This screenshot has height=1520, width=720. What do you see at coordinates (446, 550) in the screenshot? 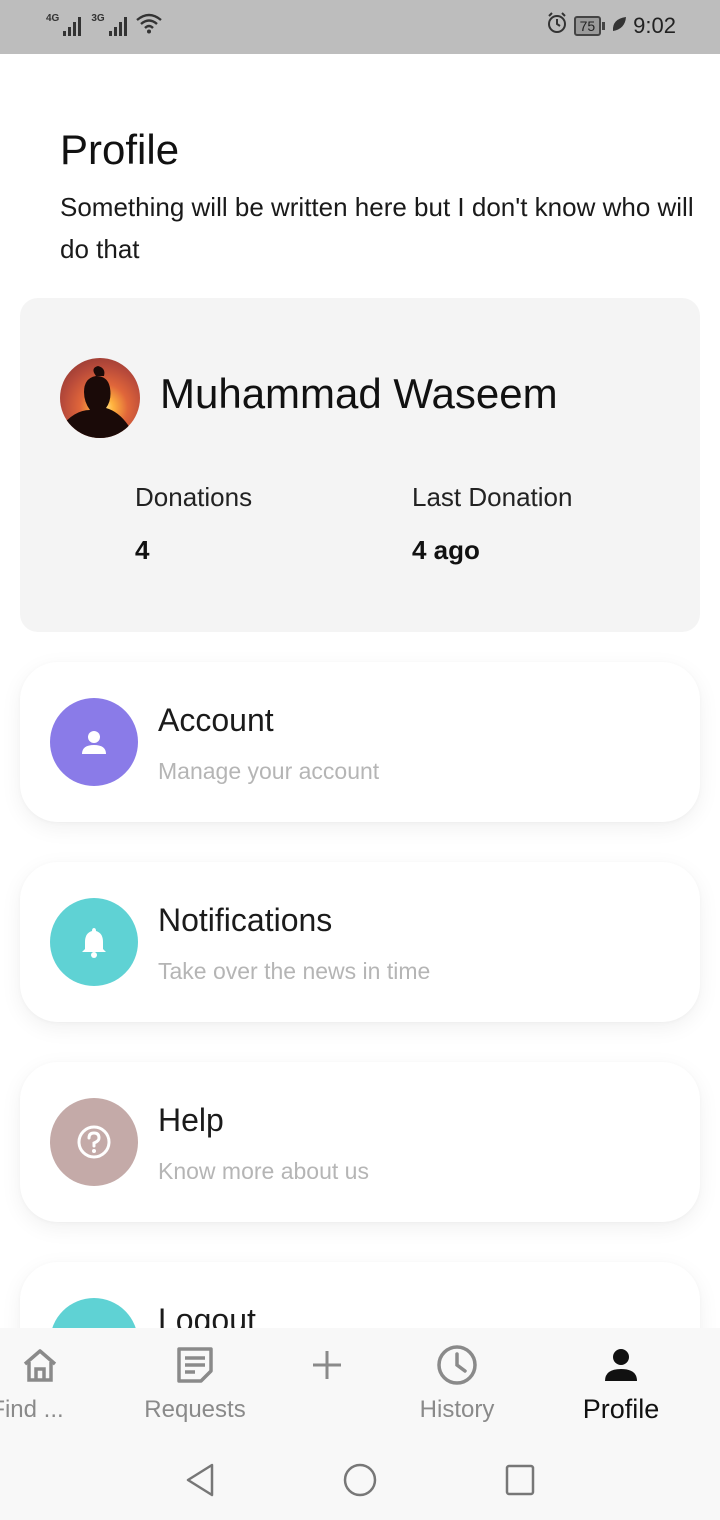
I see `stat-value: 4 ago` at bounding box center [446, 550].